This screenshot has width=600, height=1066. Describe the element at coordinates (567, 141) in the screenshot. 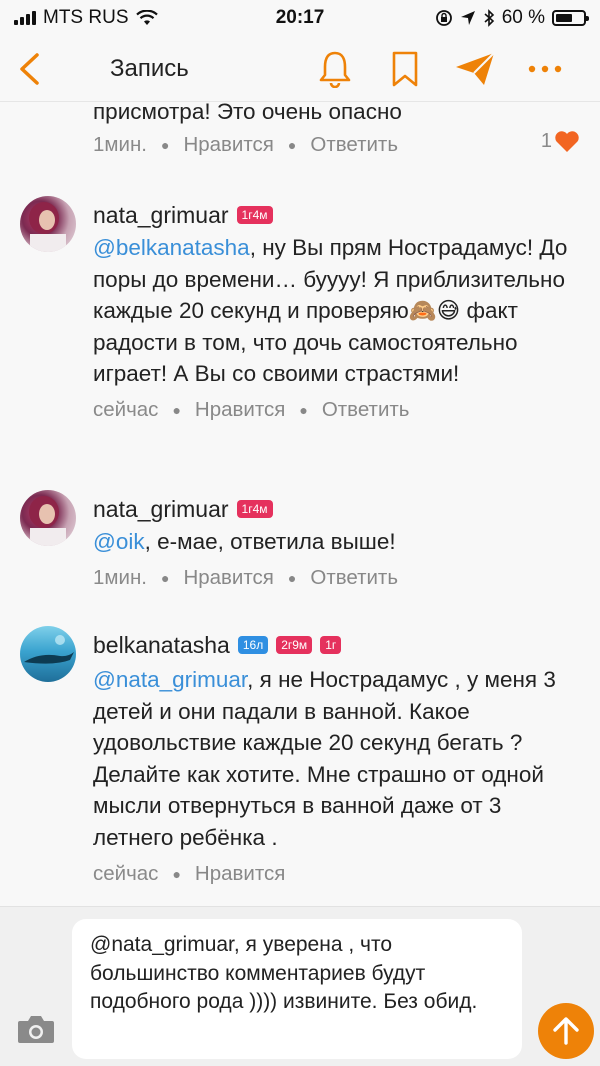

I see `heart-icon` at that location.